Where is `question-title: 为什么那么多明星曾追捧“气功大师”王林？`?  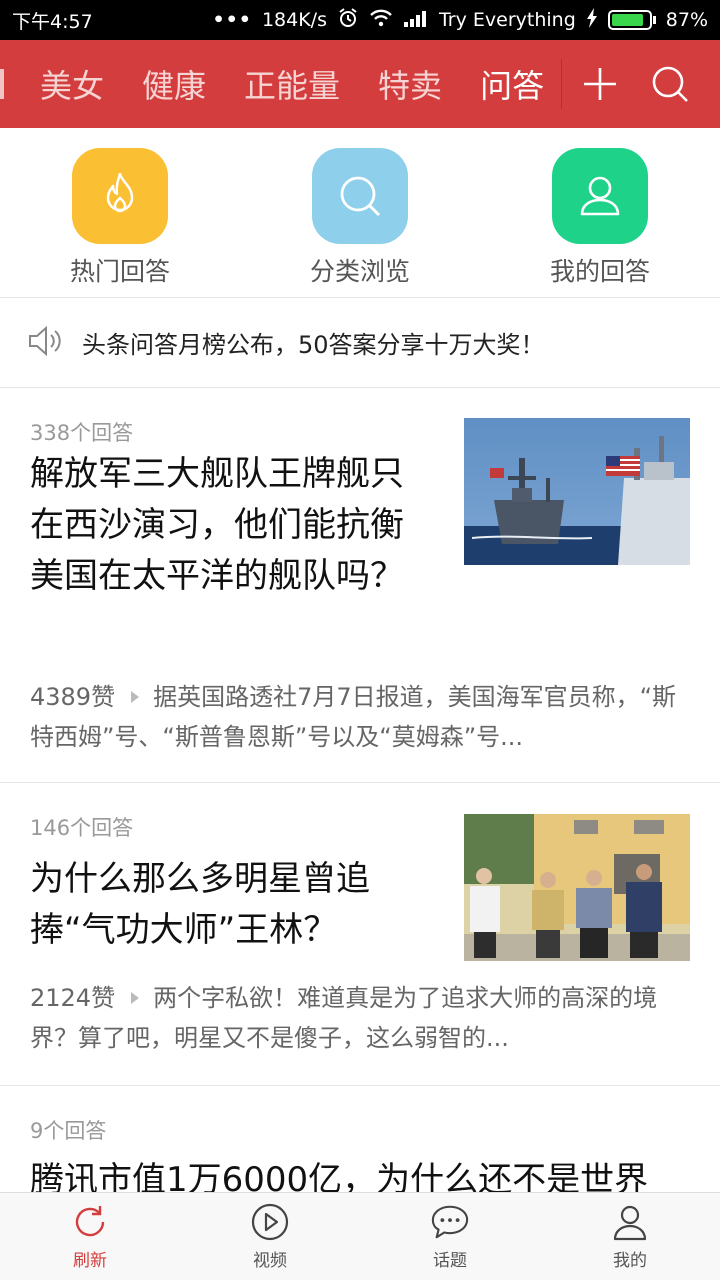
question-title: 为什么那么多明星曾追捧“气功大师”王林？ is located at coordinates (200, 904).